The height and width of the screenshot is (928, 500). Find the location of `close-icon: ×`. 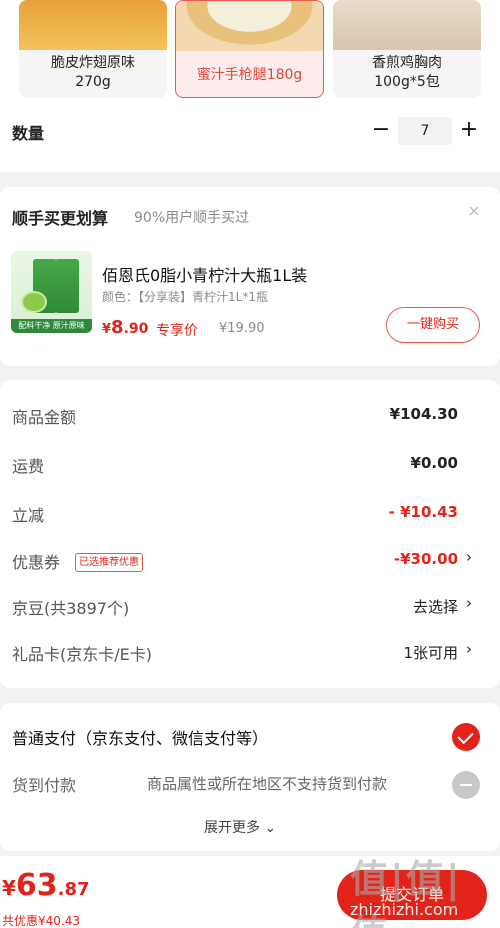

close-icon: × is located at coordinates (474, 211).